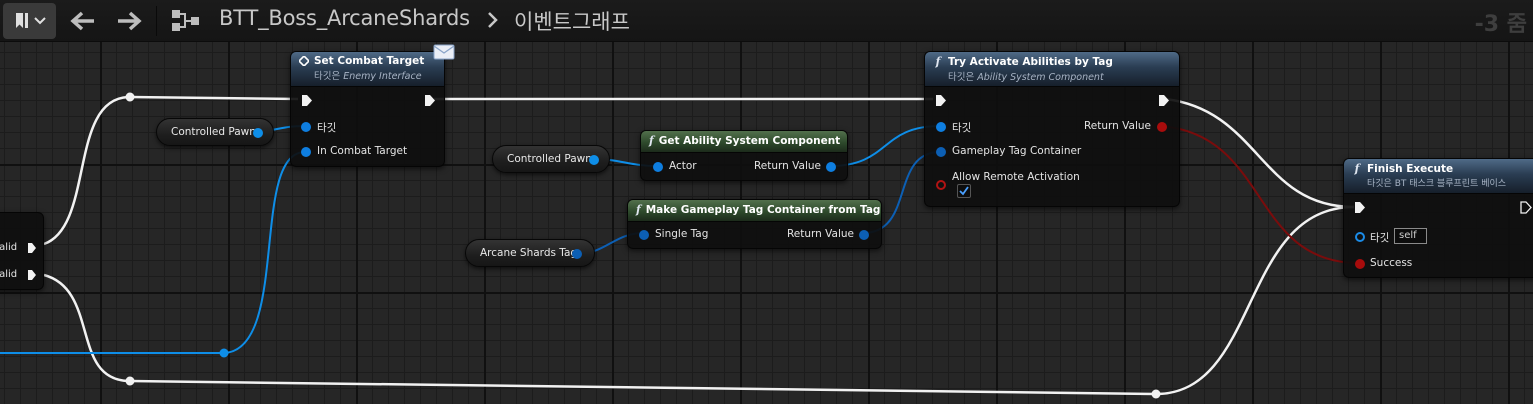 This screenshot has width=1533, height=404. I want to click on node-title: Make Gameplay Tag Container from Tag, so click(763, 209).